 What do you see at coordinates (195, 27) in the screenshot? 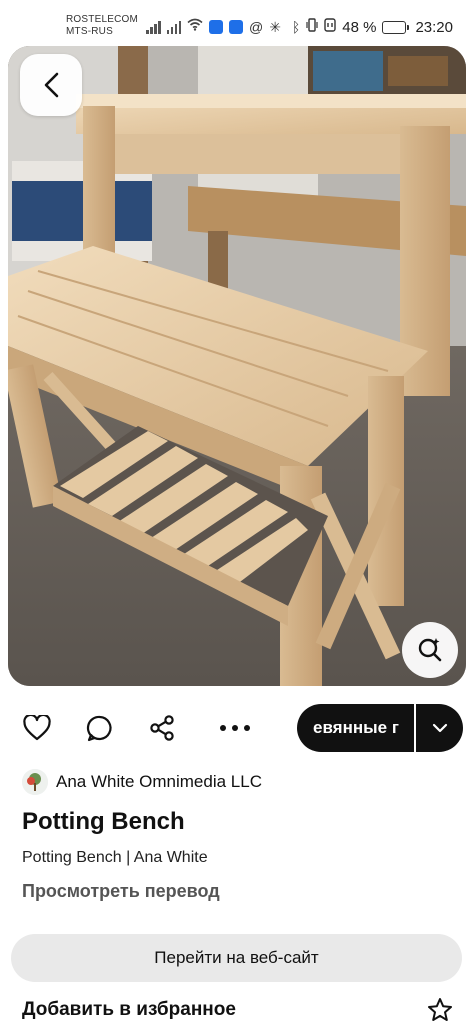
I see `wifi-icon` at bounding box center [195, 27].